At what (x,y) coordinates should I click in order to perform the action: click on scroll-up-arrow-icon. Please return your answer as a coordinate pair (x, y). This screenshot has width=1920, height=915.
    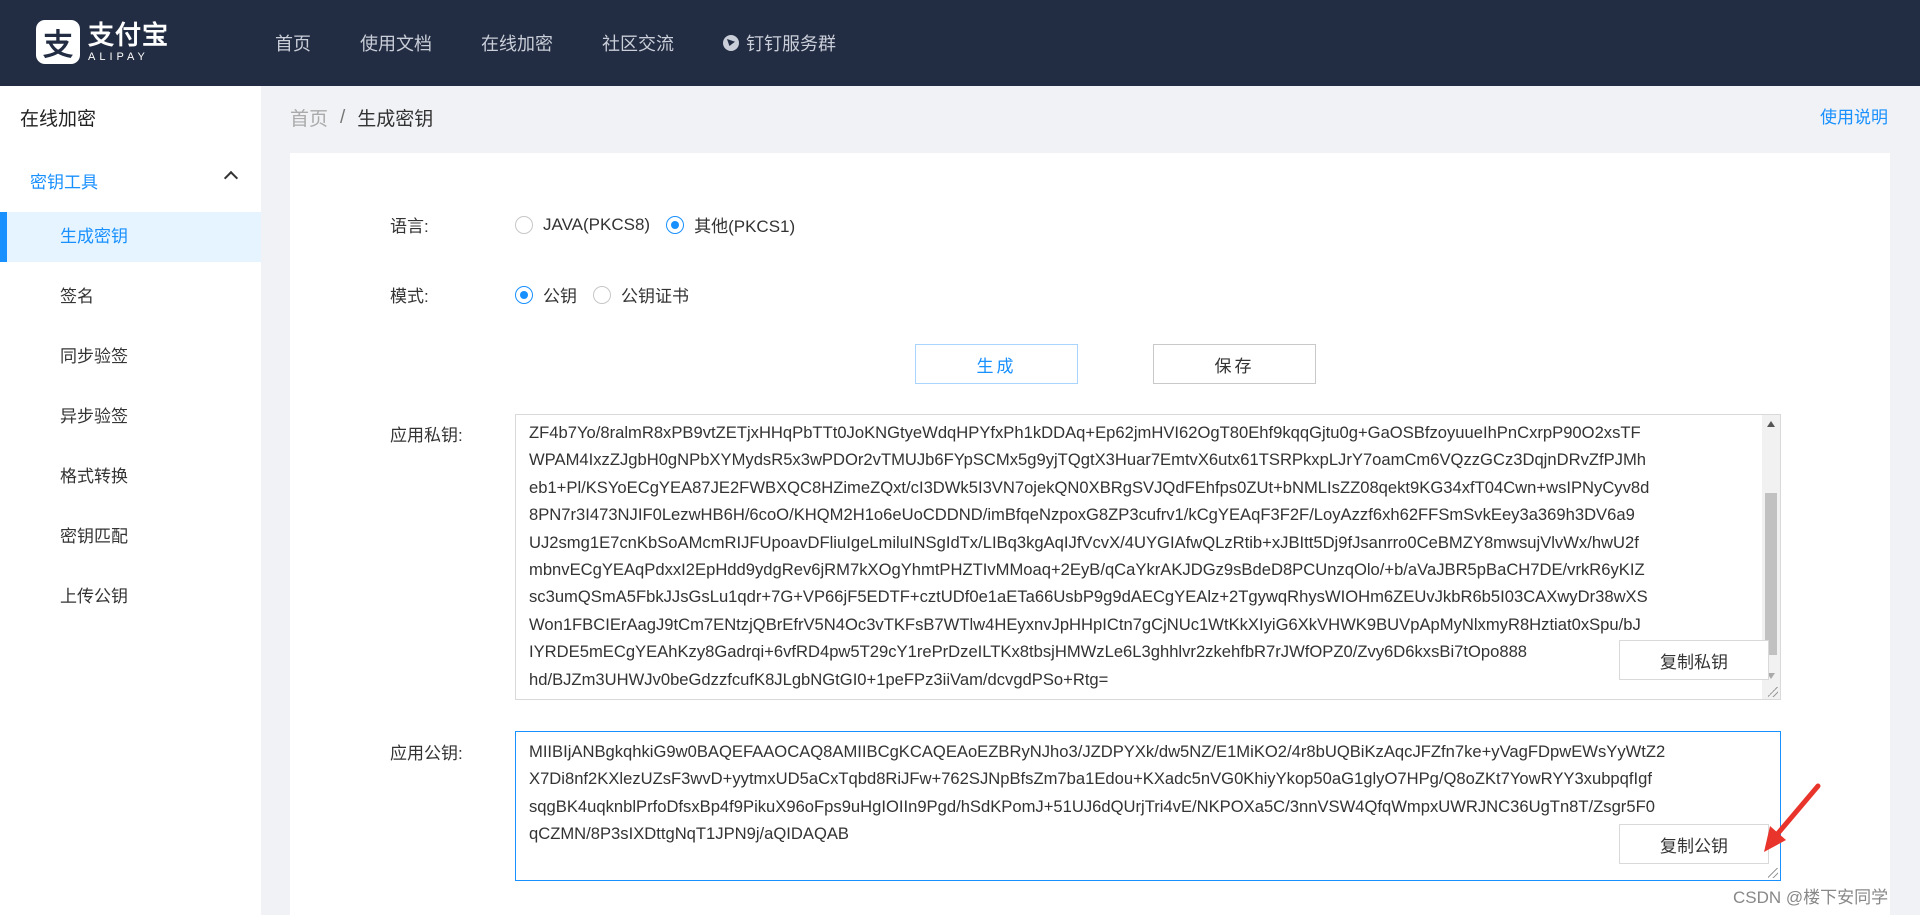
    Looking at the image, I should click on (1771, 424).